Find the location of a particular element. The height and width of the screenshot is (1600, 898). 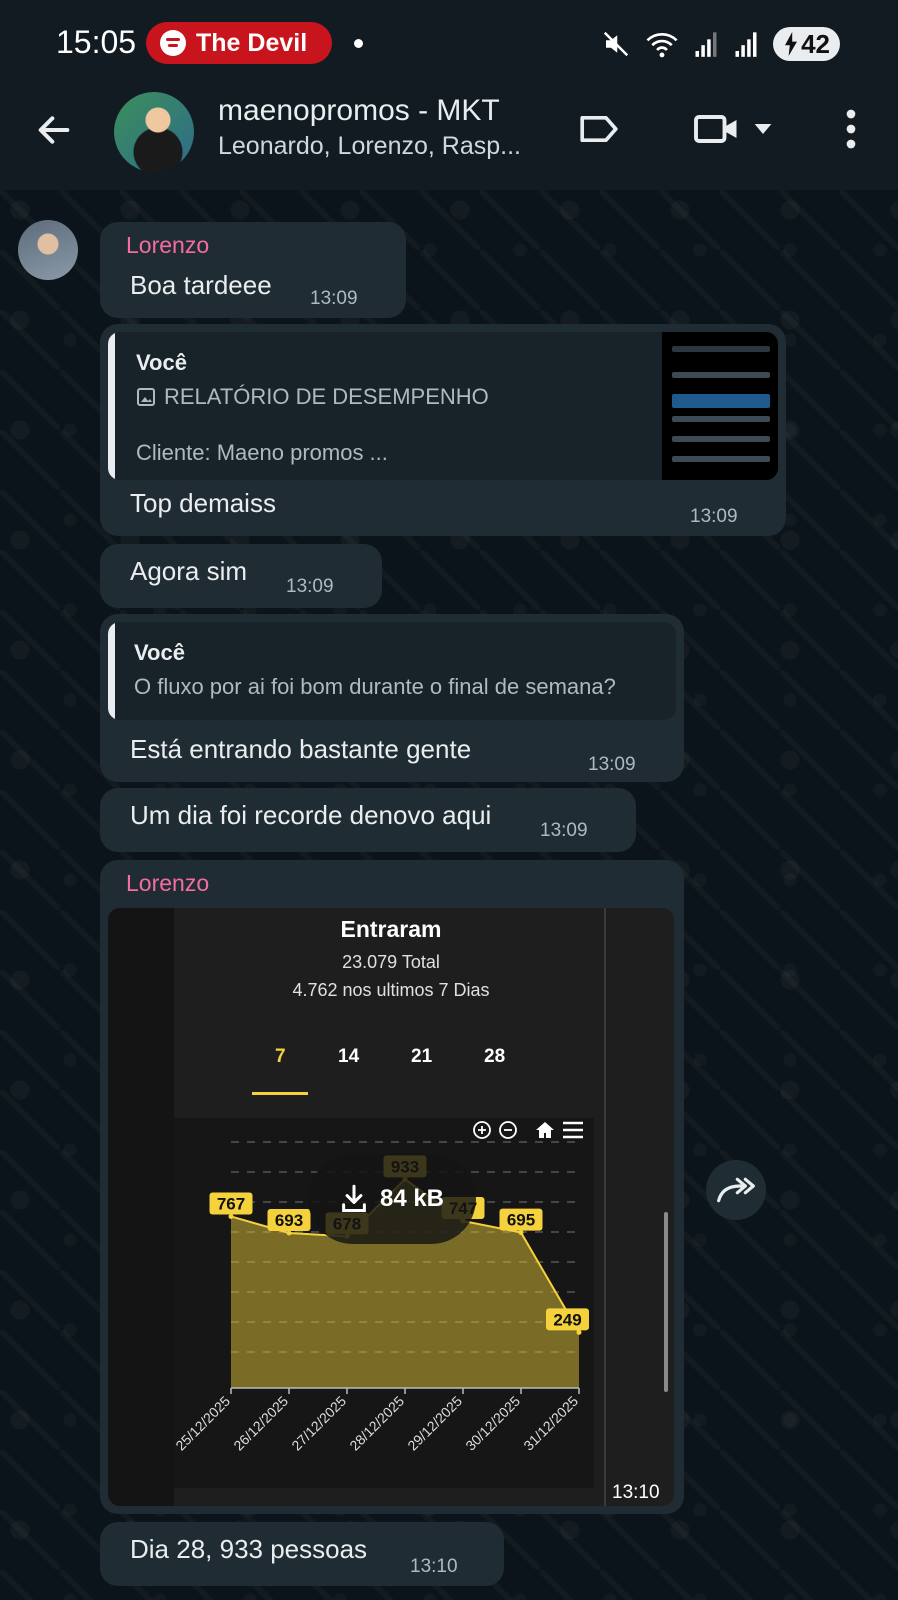

signal-icon is located at coordinates (706, 44).